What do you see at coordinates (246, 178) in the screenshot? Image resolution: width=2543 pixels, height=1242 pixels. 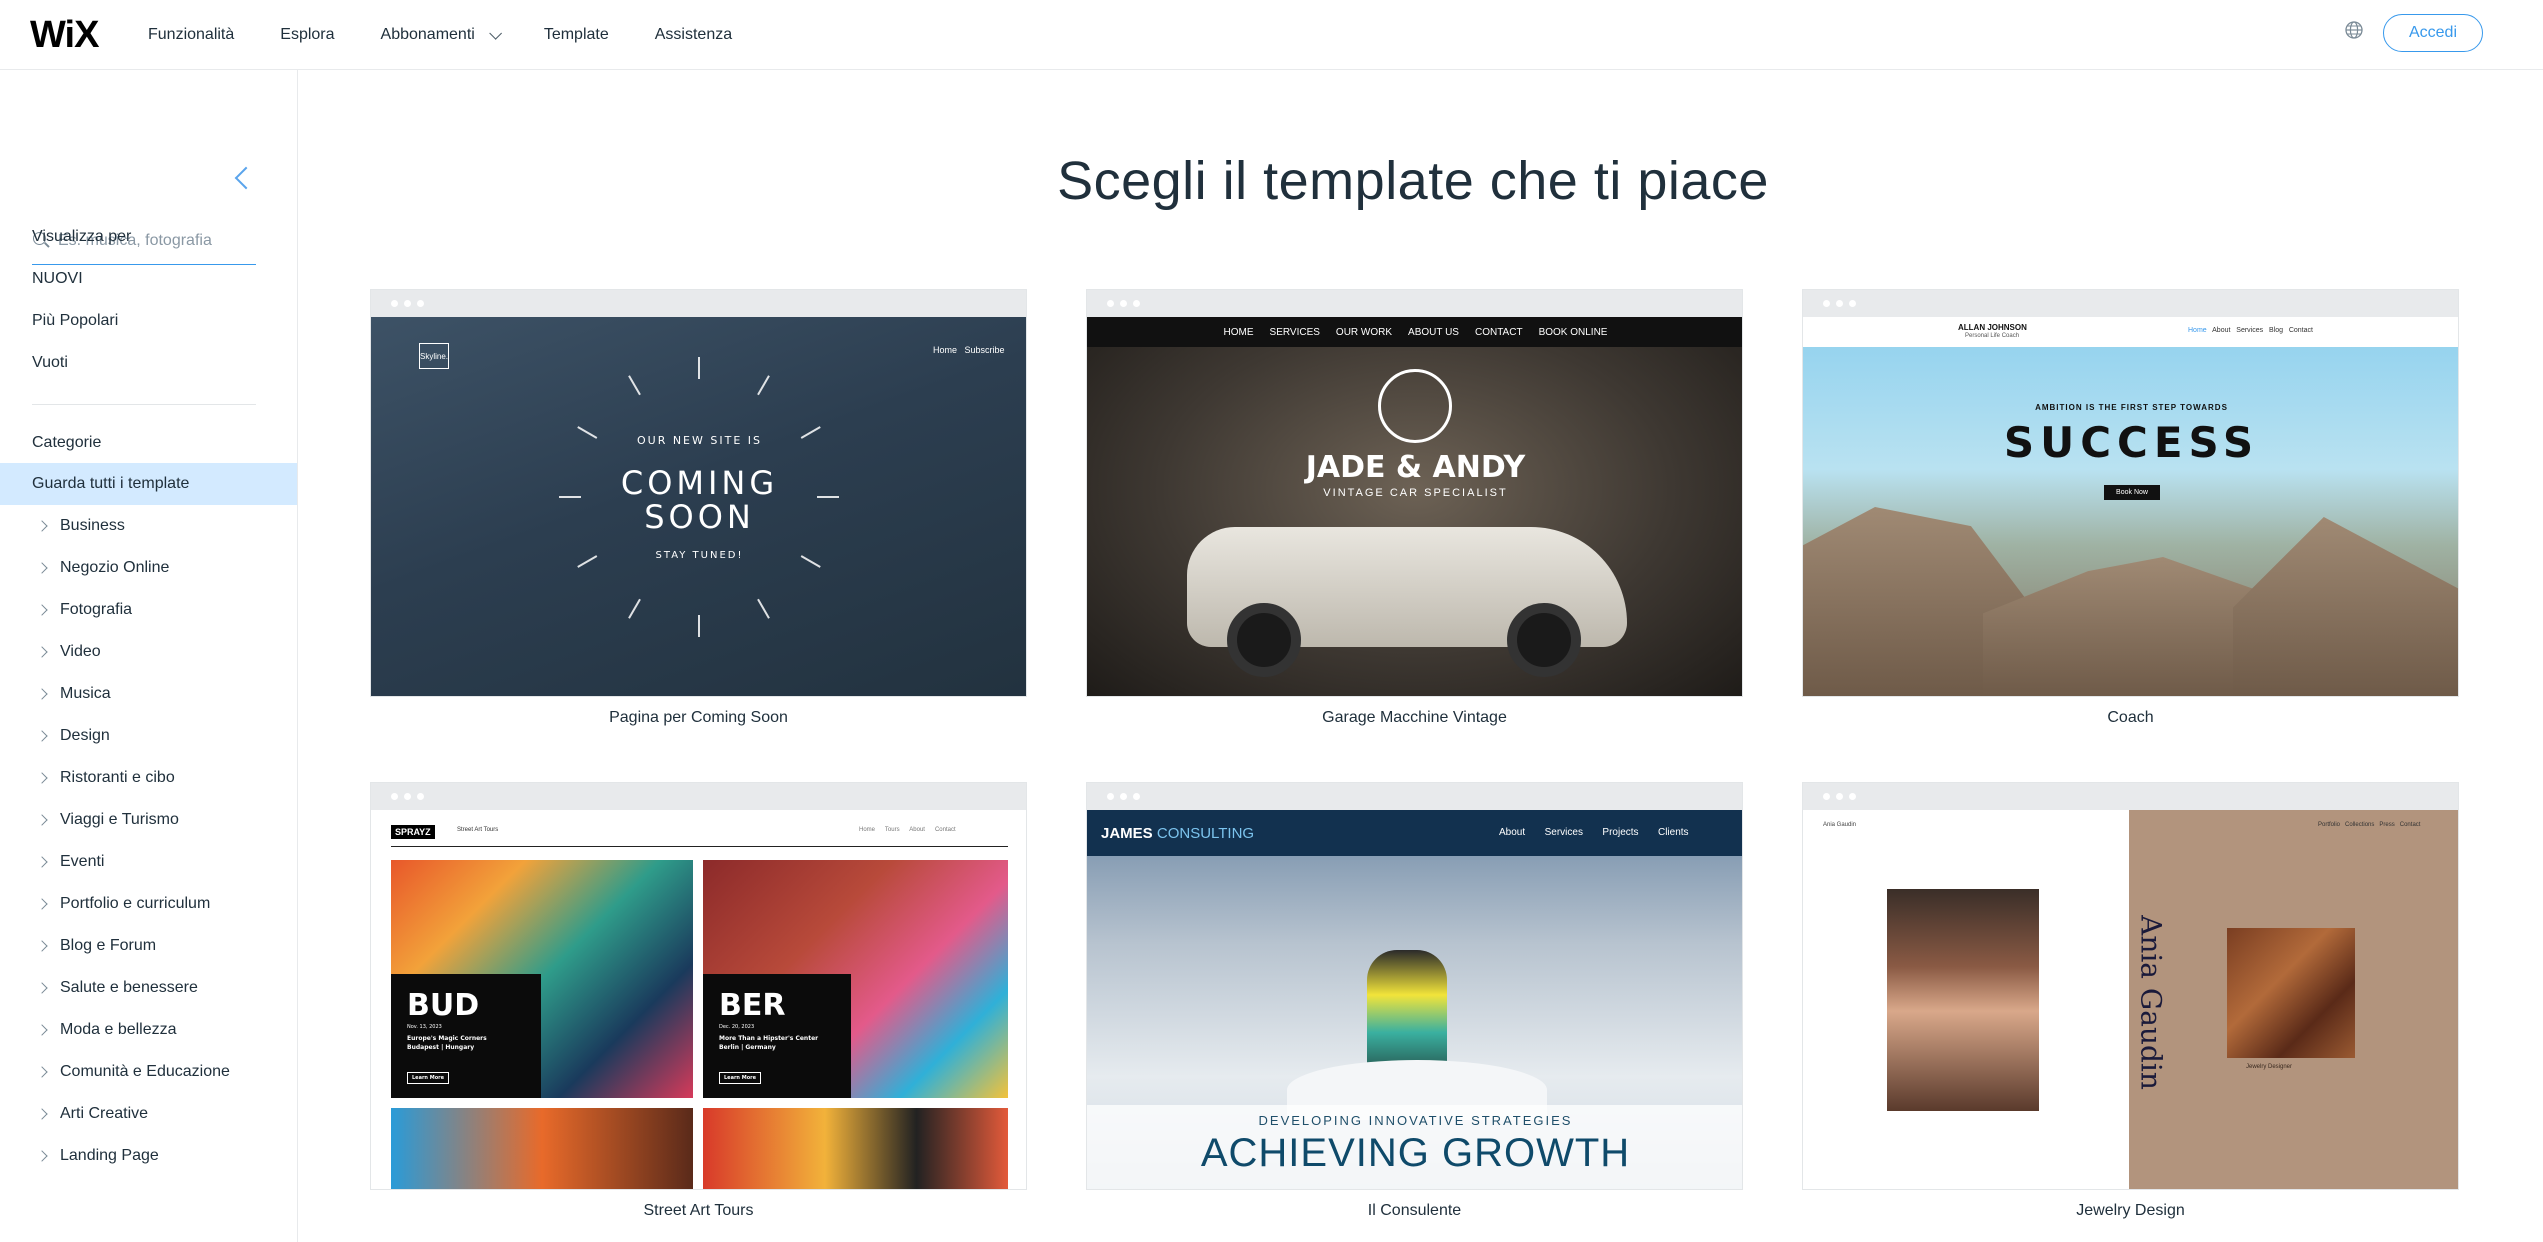 I see `chevron-left-icon` at bounding box center [246, 178].